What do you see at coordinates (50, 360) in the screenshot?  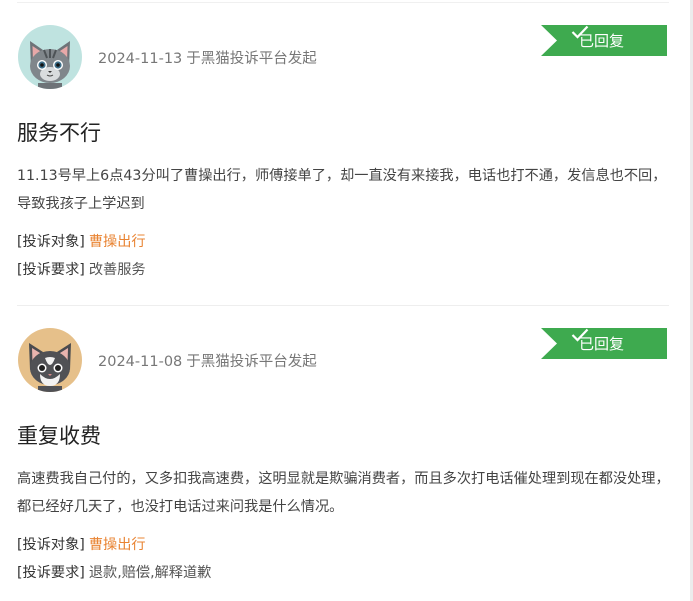 I see `tan-cat-avatar` at bounding box center [50, 360].